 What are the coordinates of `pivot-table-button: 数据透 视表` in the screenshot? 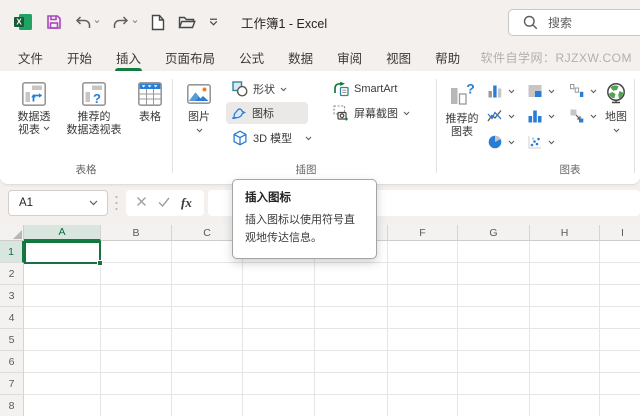 It's located at (34, 117).